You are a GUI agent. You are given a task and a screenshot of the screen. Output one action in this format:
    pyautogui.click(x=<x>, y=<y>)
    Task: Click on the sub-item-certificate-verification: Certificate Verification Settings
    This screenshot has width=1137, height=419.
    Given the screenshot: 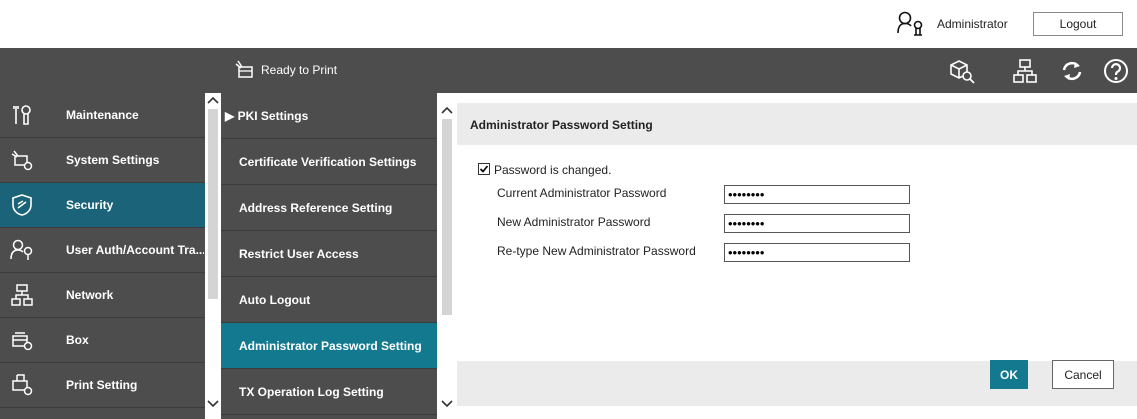 What is the action you would take?
    pyautogui.click(x=329, y=162)
    